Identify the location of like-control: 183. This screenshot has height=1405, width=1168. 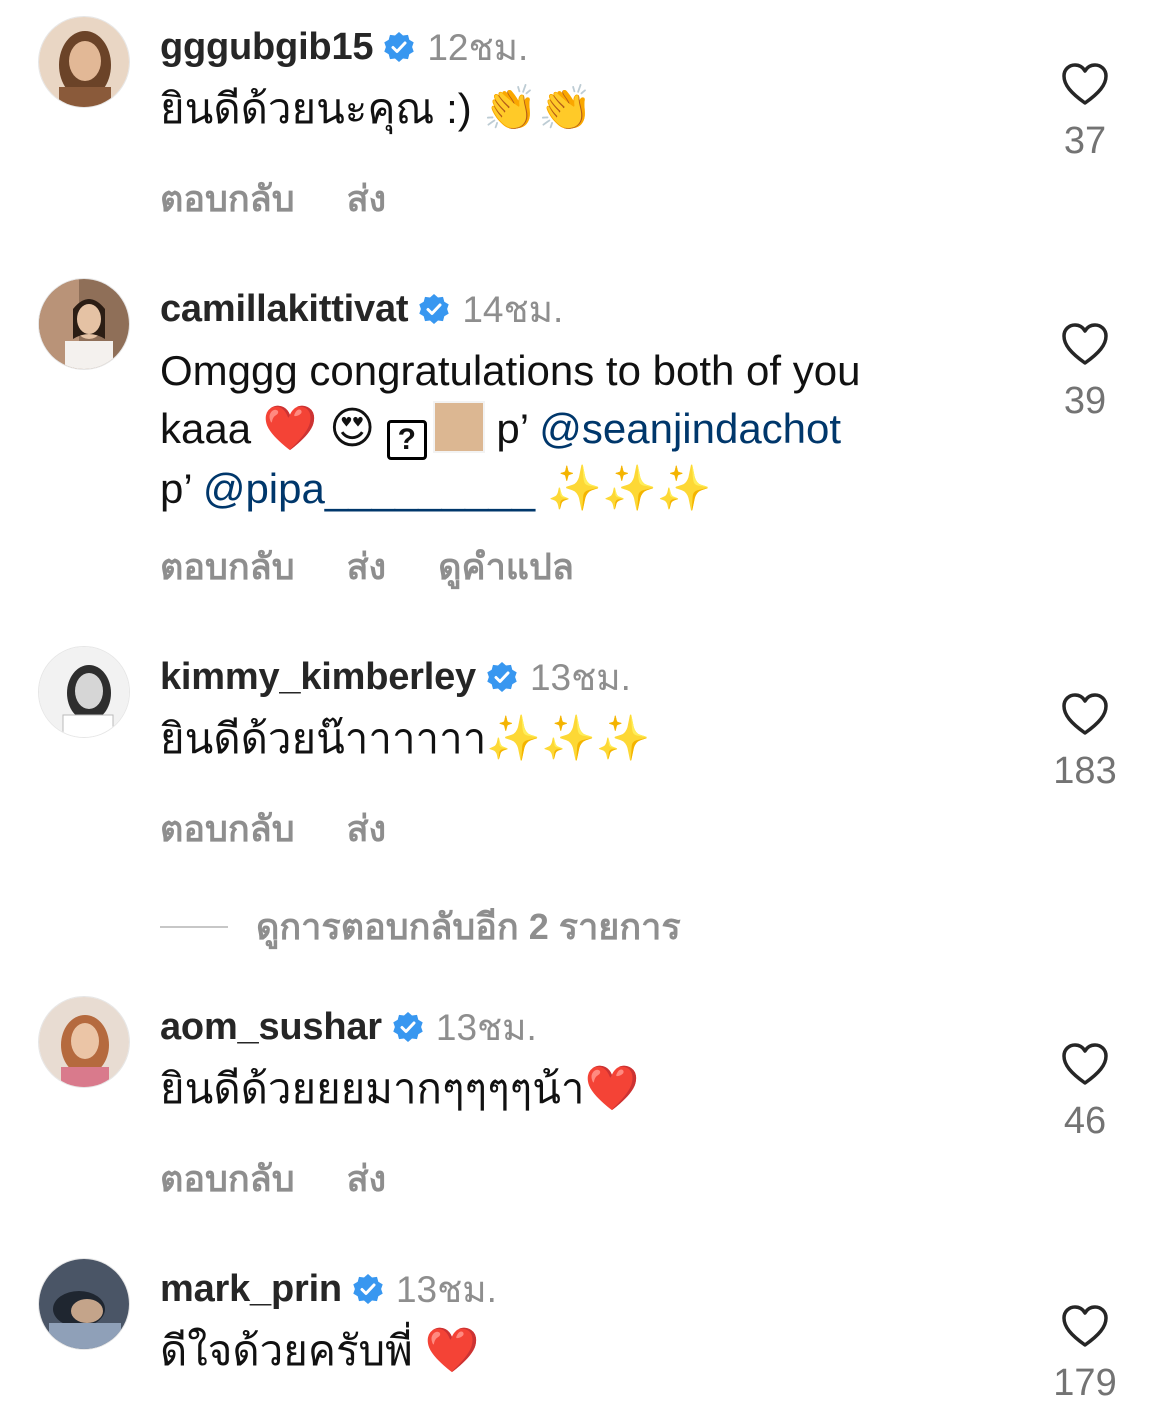
(1085, 742).